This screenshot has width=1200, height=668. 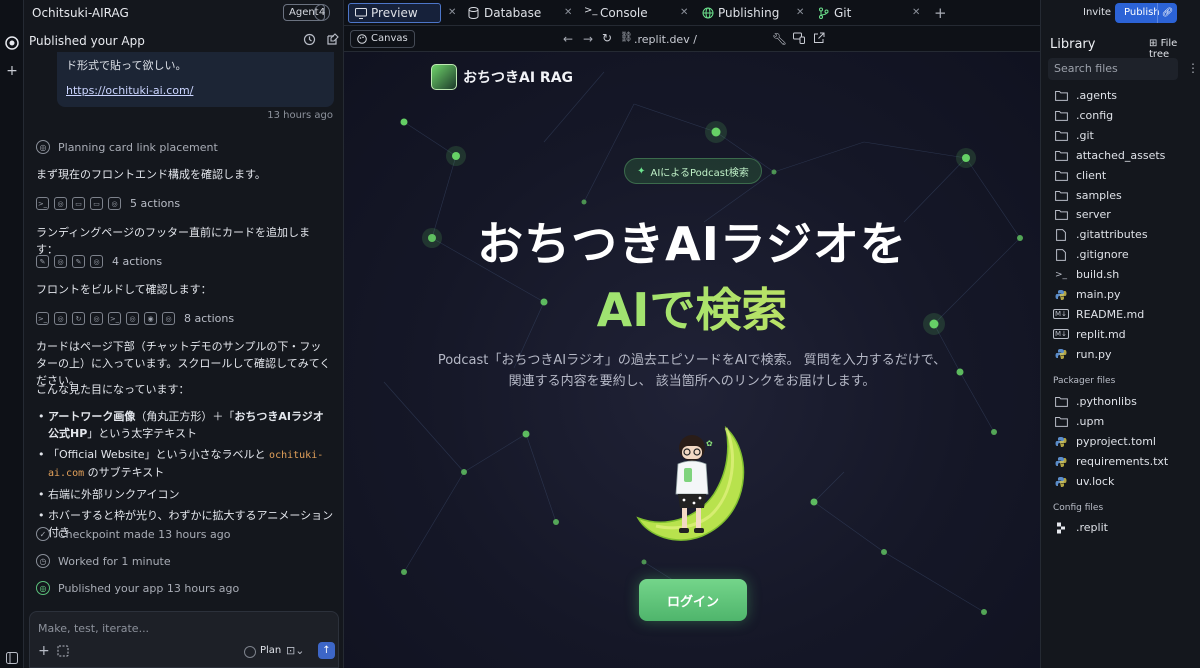 I want to click on file-item: requirements.txt, so click(x=1111, y=461).